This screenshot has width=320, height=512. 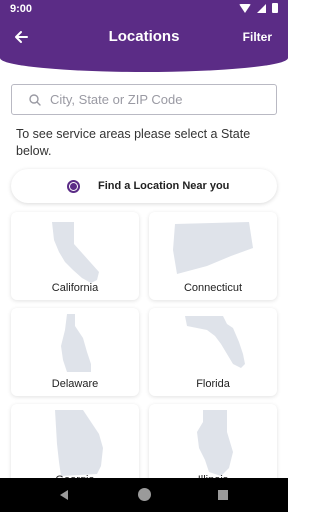 I want to click on status-icons, so click(x=258, y=8).